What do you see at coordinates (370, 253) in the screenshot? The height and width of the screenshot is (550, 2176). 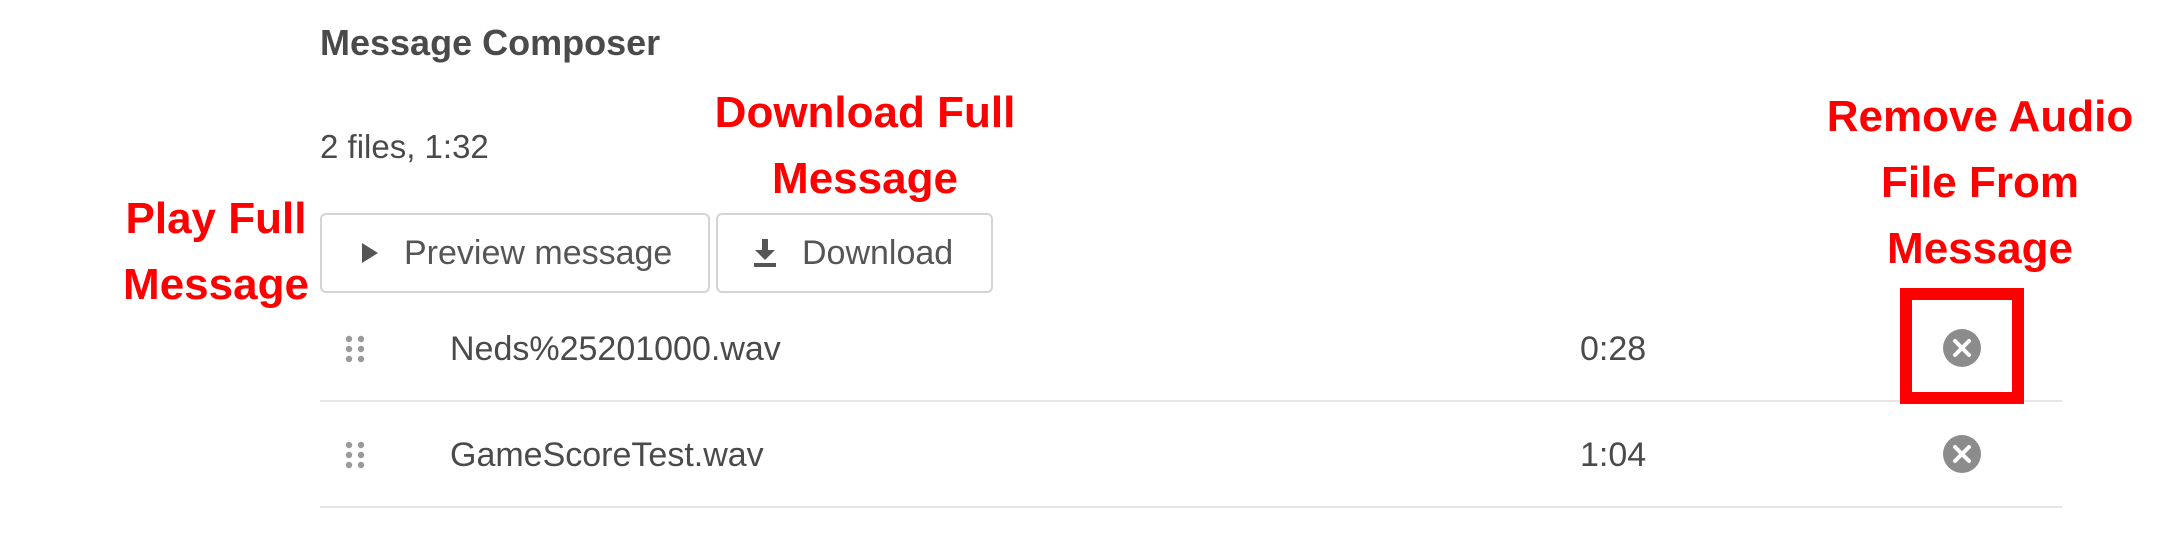 I see `play-icon` at bounding box center [370, 253].